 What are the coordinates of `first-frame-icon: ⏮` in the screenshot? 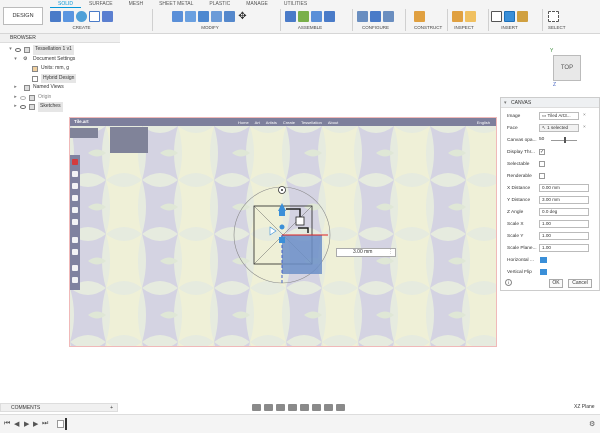 It's located at (7, 424).